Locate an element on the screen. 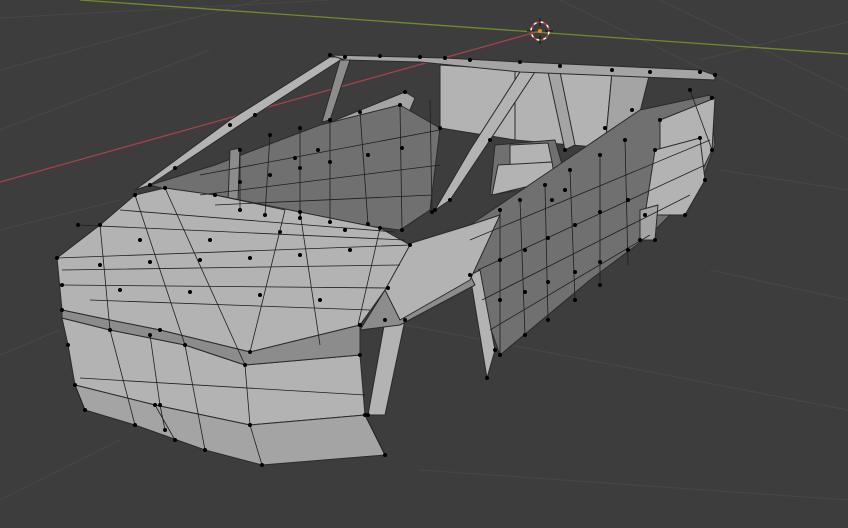 The image size is (848, 528). left-door-trim is located at coordinates (234, 175).